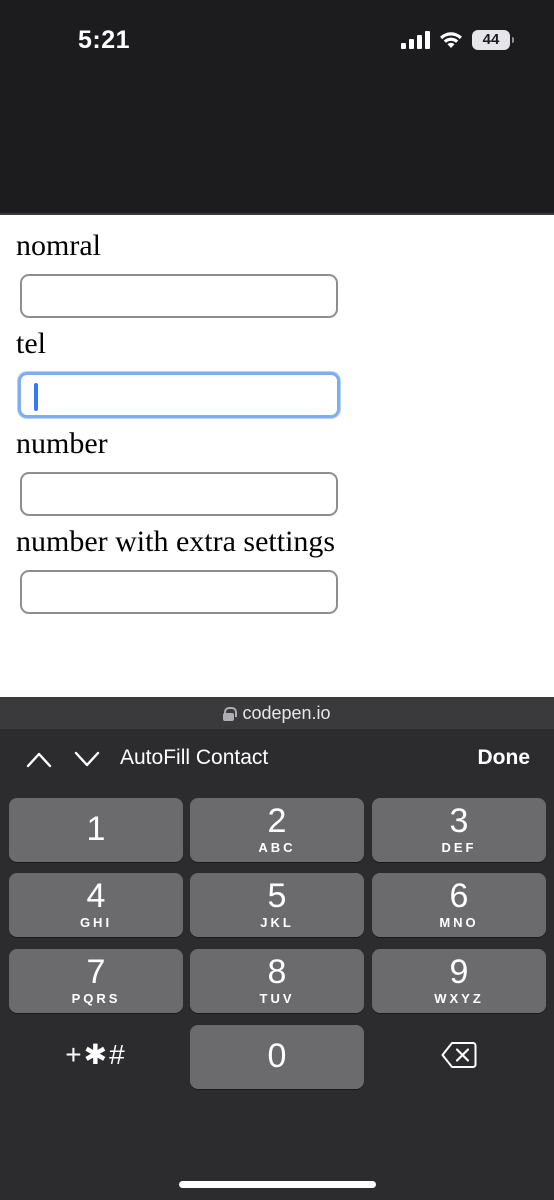  Describe the element at coordinates (36, 397) in the screenshot. I see `text-caret` at that location.